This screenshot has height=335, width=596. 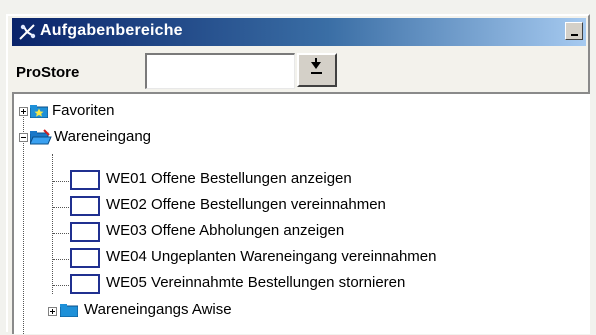 I want to click on store-label: ProStore, so click(x=48, y=72).